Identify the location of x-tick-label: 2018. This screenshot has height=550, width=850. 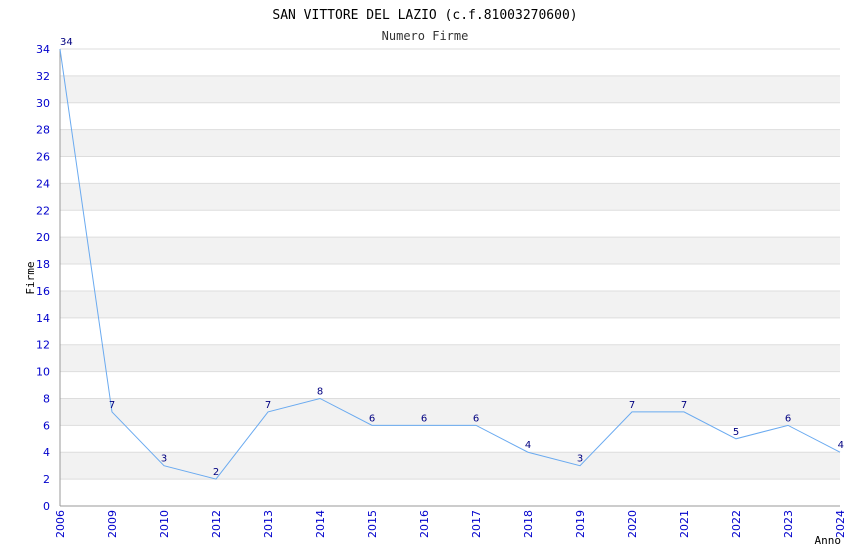
(528, 524).